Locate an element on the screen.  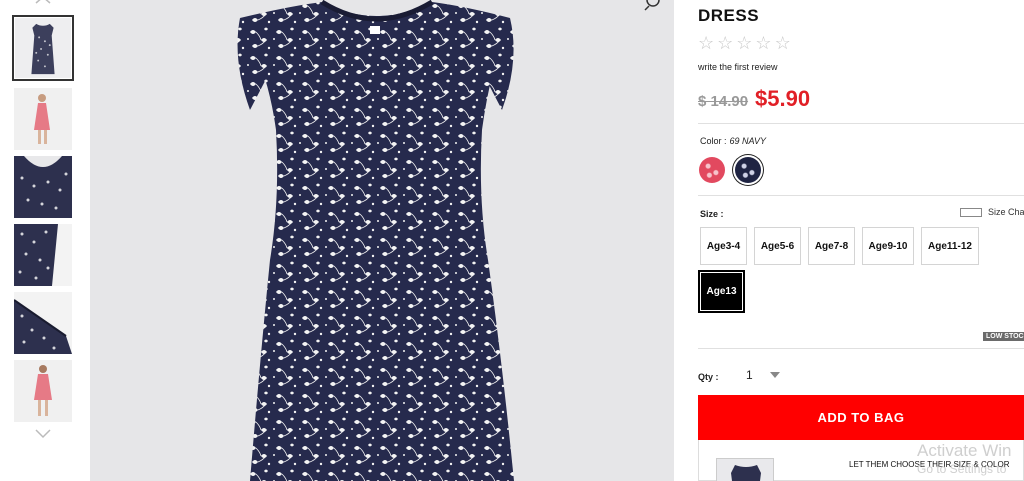
rating-stars: ☆ ☆ ☆ ☆ ☆ is located at coordinates (744, 43).